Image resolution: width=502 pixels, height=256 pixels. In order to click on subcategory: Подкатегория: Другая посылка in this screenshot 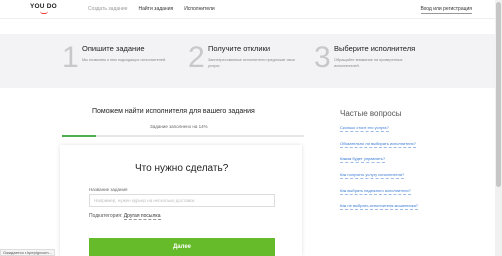, I will do `click(125, 216)`.